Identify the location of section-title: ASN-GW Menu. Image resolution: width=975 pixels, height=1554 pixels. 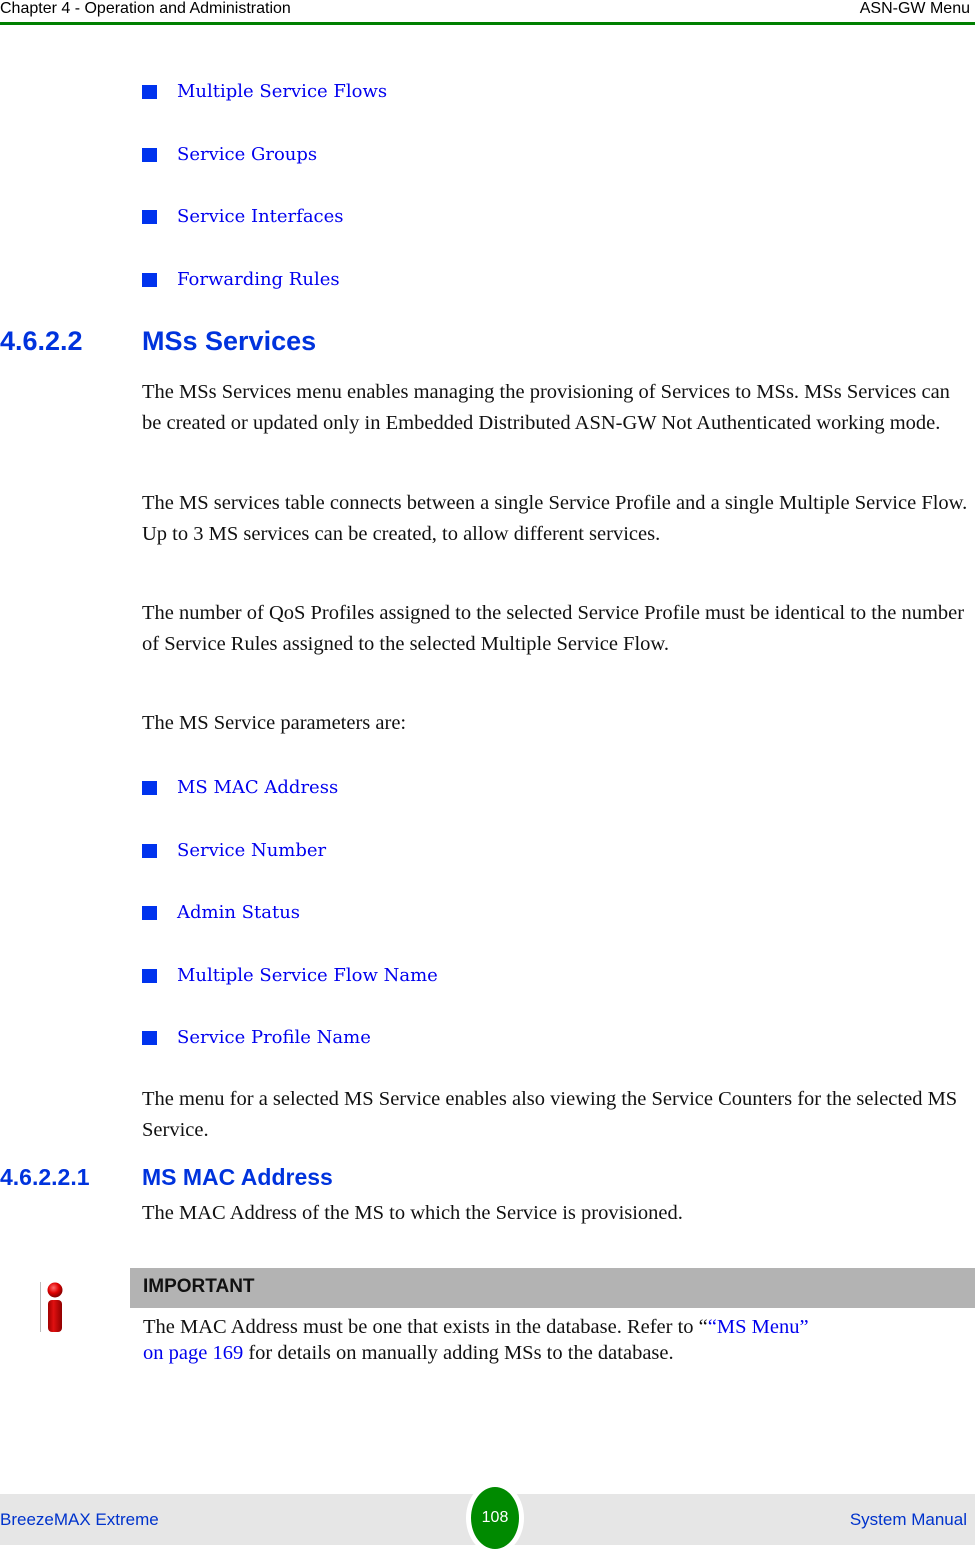
(914, 8).